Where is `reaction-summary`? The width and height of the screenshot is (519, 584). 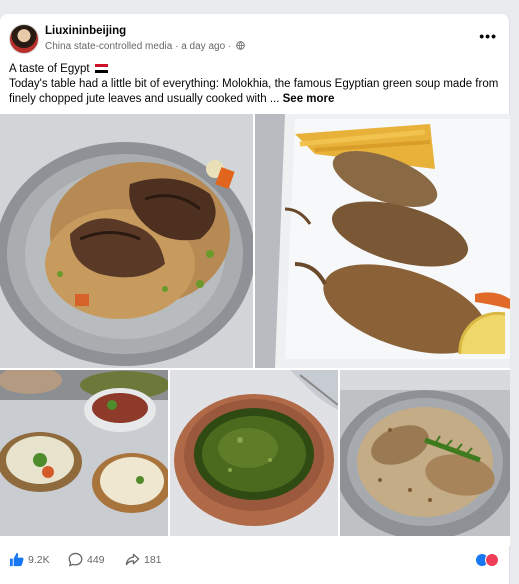
reaction-summary is located at coordinates (487, 560).